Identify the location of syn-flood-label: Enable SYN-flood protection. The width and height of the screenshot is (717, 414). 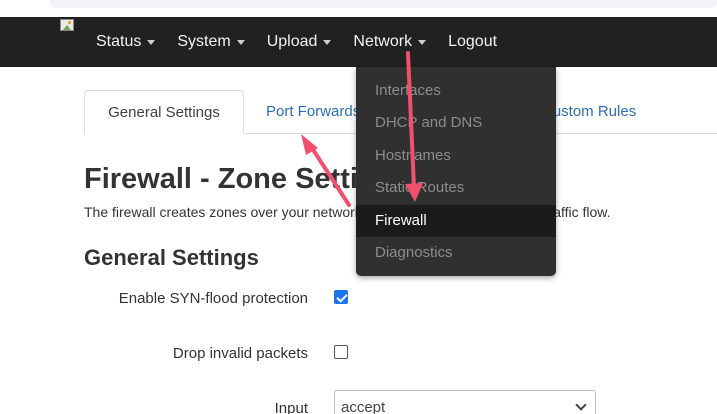
(213, 298).